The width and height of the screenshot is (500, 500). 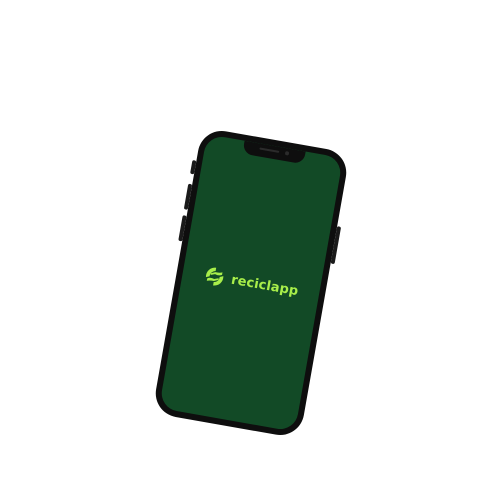 What do you see at coordinates (269, 150) in the screenshot?
I see `speaker-grille` at bounding box center [269, 150].